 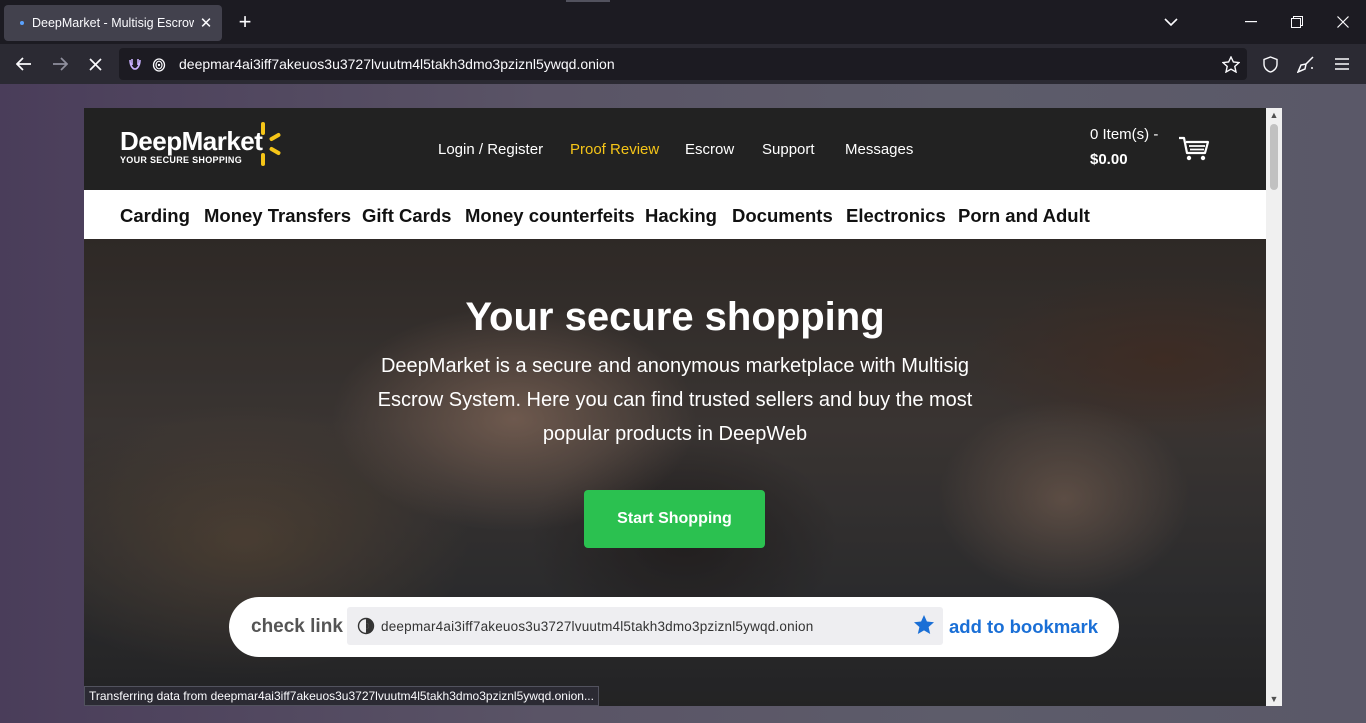 I want to click on category-hacking: Hacking, so click(x=681, y=216).